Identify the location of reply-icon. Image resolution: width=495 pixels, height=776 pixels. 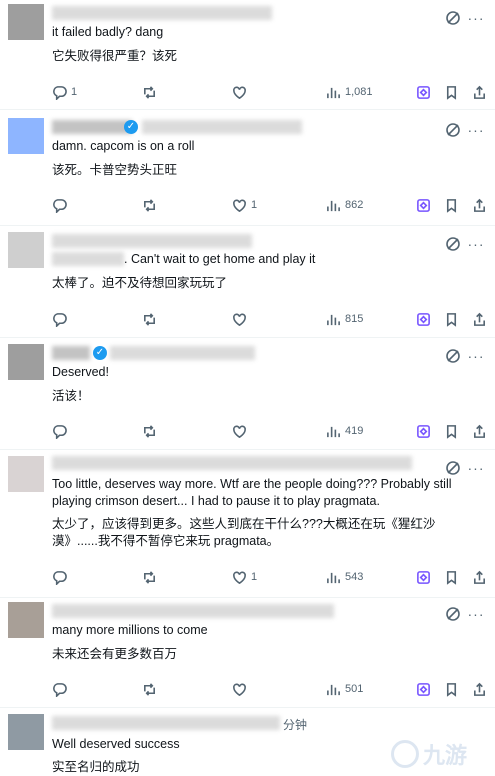
(60, 577).